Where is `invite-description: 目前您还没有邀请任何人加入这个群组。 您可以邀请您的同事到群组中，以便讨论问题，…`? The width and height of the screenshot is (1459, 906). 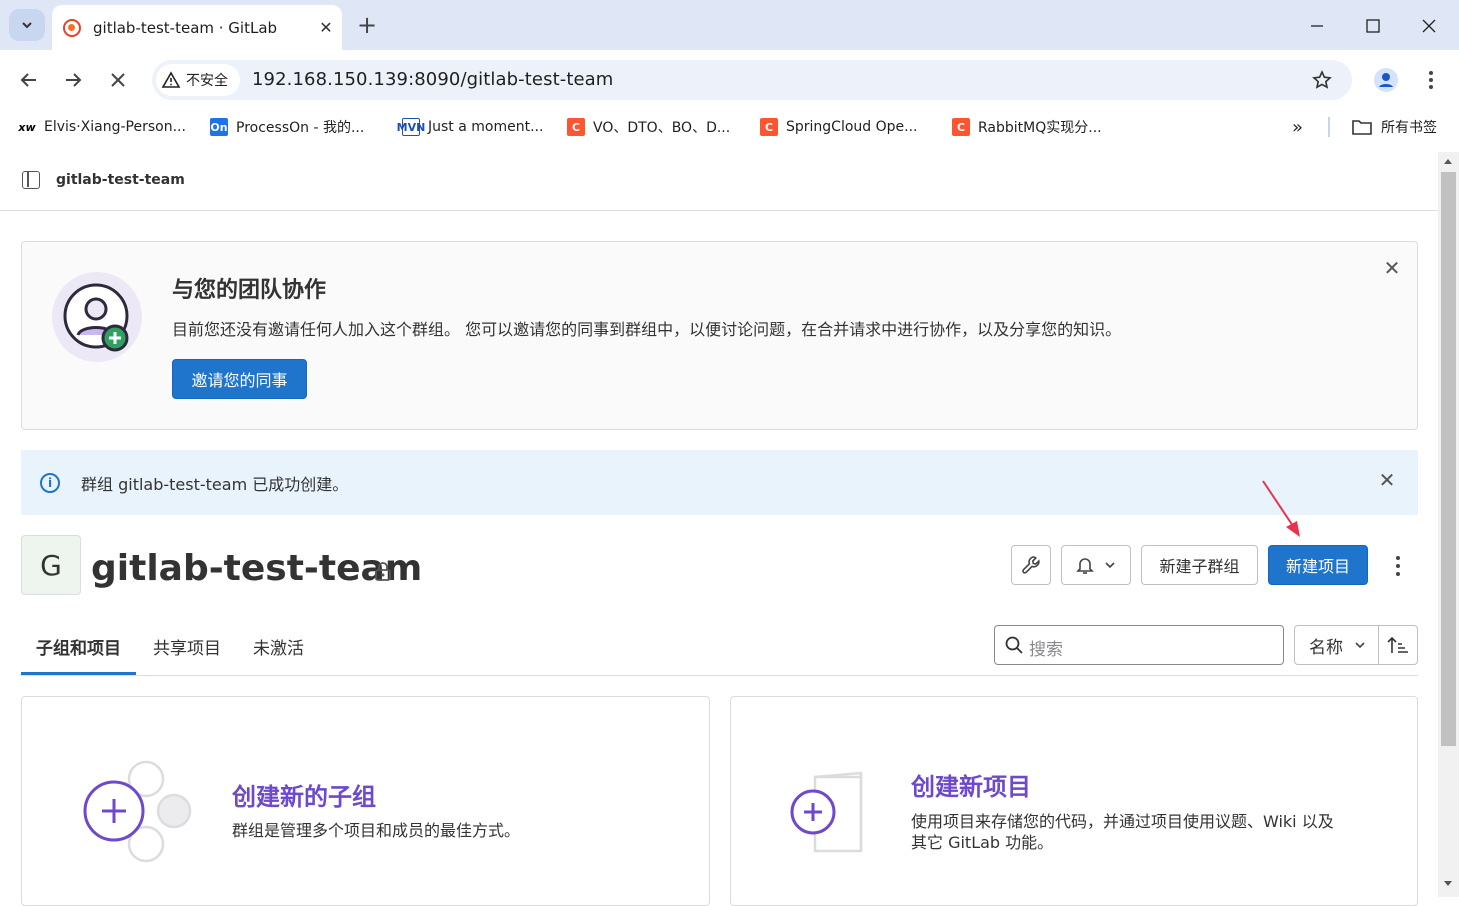
invite-description: 目前您还没有邀请任何人加入这个群组。 您可以邀请您的同事到群组中，以便讨论问题，… is located at coordinates (647, 329).